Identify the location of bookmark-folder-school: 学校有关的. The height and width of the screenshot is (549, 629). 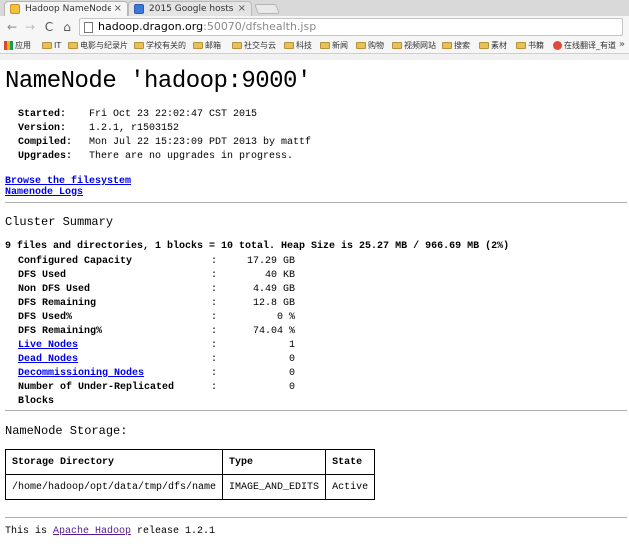
(160, 46).